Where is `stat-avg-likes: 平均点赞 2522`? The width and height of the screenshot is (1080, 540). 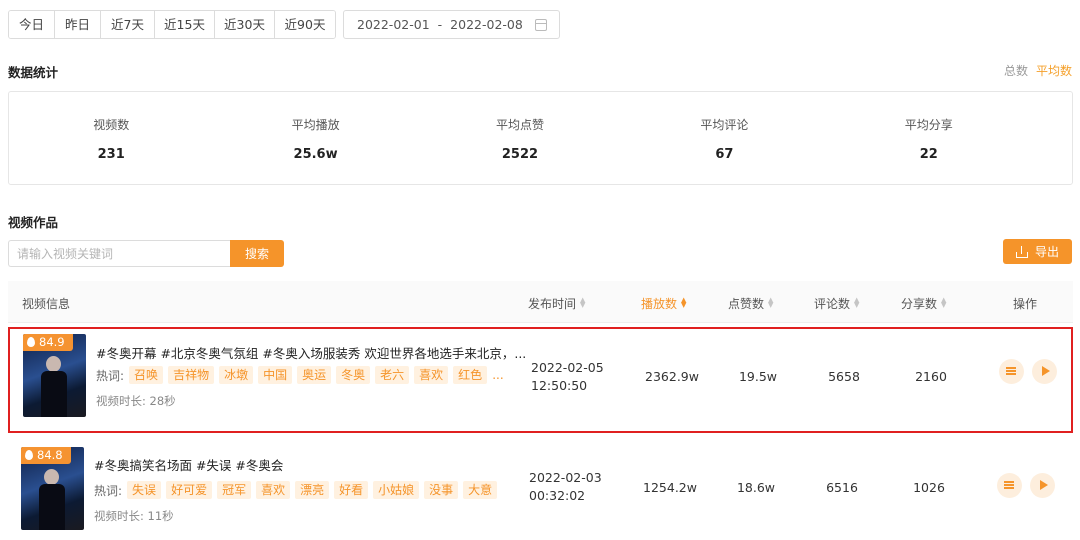 stat-avg-likes: 平均点赞 2522 is located at coordinates (520, 138).